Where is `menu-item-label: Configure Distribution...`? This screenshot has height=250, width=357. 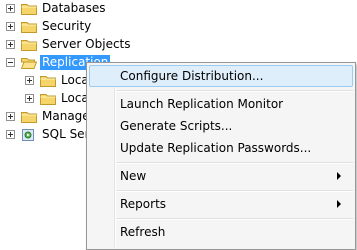 menu-item-label: Configure Distribution... is located at coordinates (192, 76).